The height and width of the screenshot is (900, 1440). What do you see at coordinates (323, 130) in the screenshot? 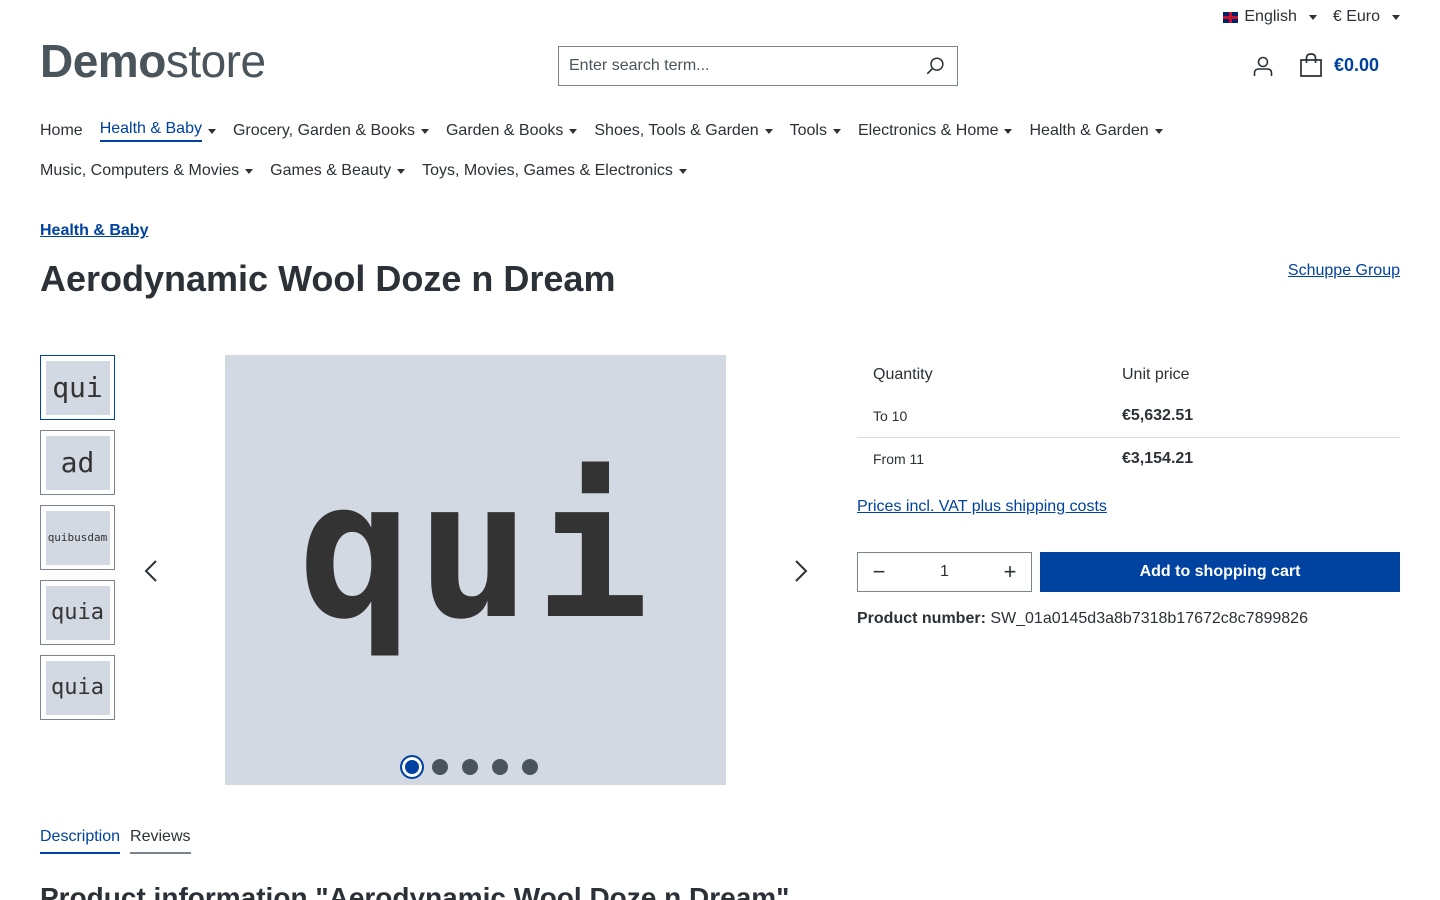
I see `nav-label: Grocery, Garden & Books` at bounding box center [323, 130].